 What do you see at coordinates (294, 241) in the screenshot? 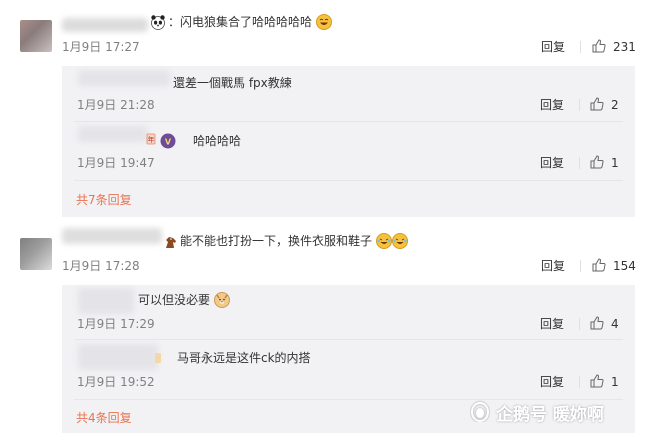
I see `comment-text: 能不能也打扮一下，换件衣服和鞋子` at bounding box center [294, 241].